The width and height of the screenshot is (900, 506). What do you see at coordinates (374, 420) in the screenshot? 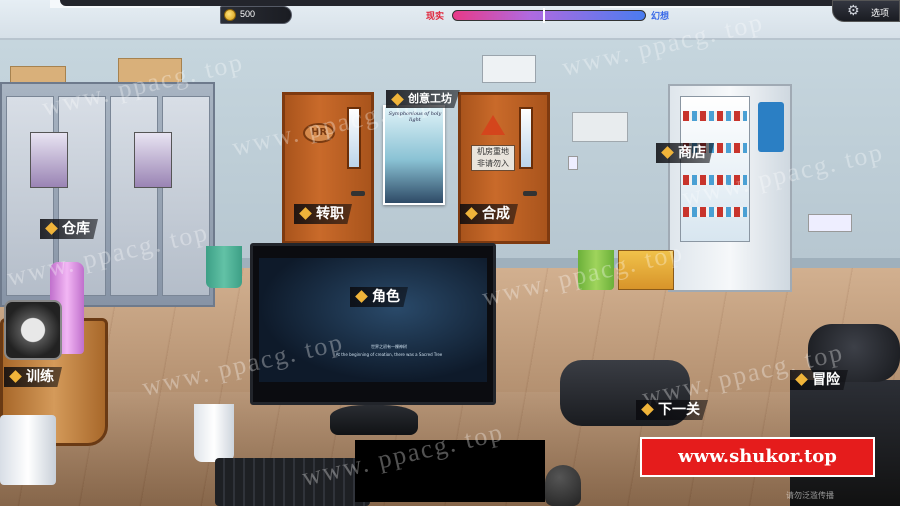
I see `monitor-stand` at bounding box center [374, 420].